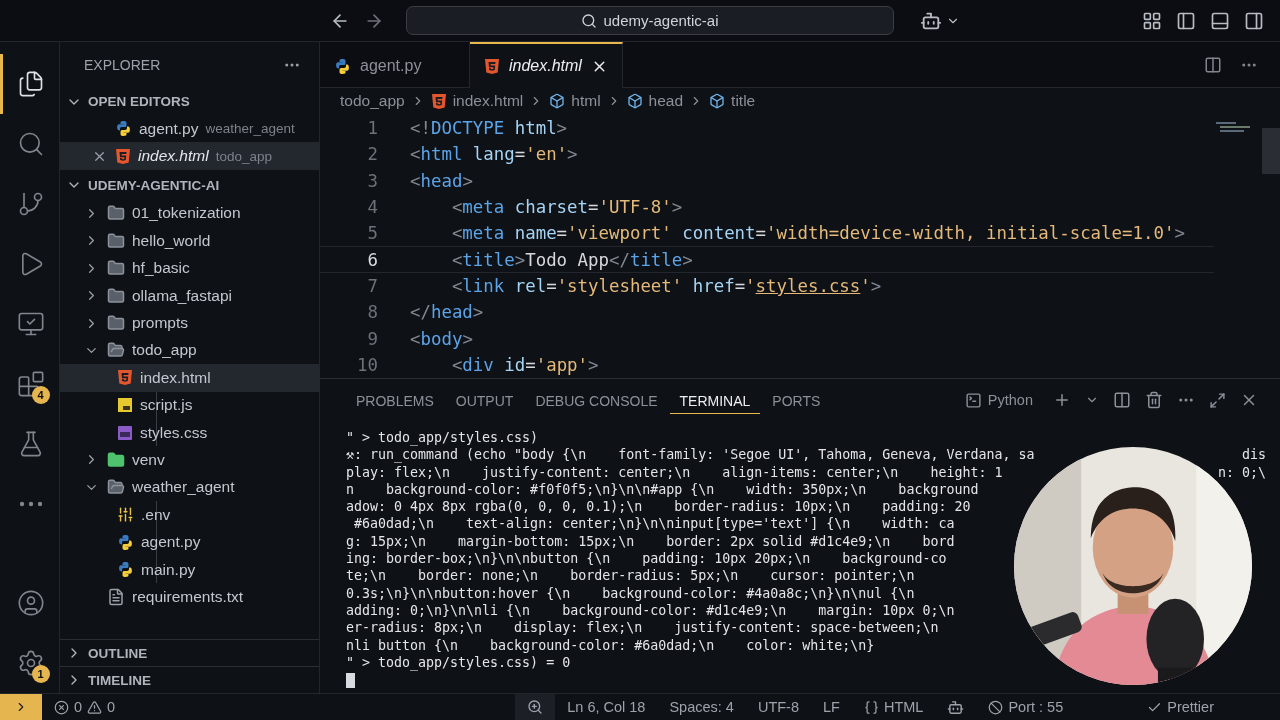 The height and width of the screenshot is (720, 1280). I want to click on port-status: Port : 55, so click(1026, 706).